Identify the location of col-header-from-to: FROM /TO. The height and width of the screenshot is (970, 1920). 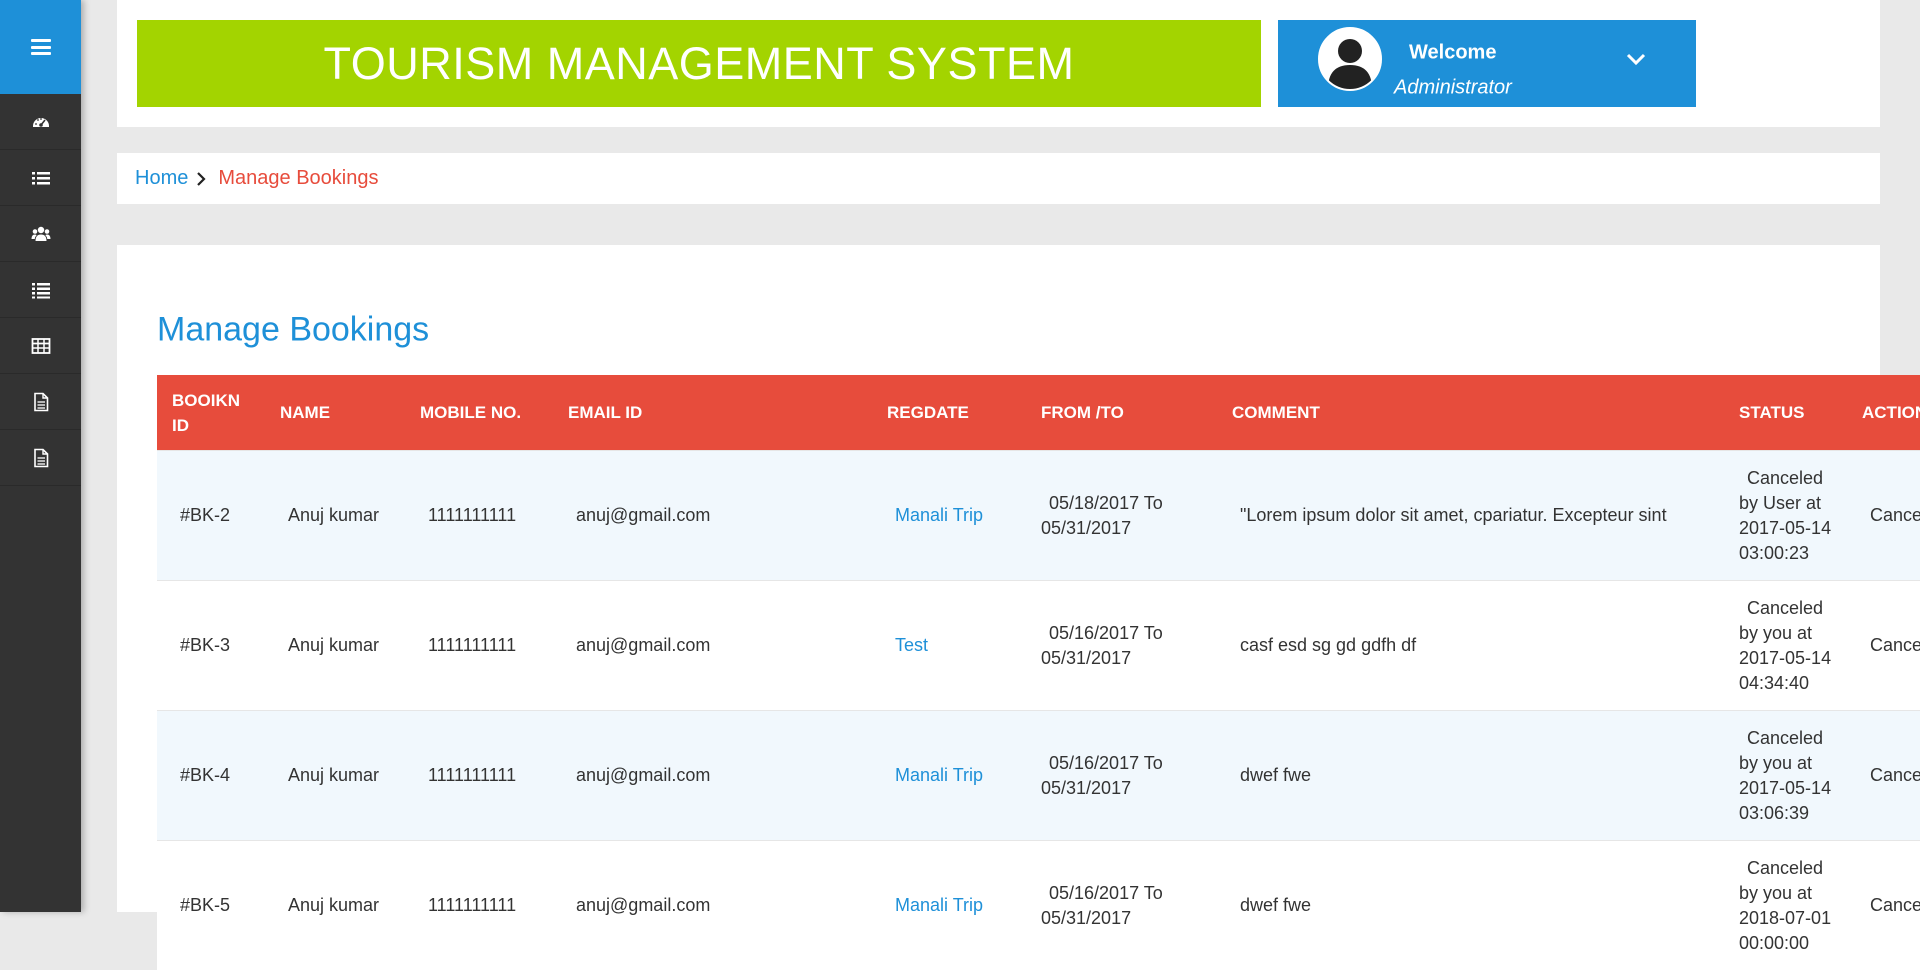
(1121, 413).